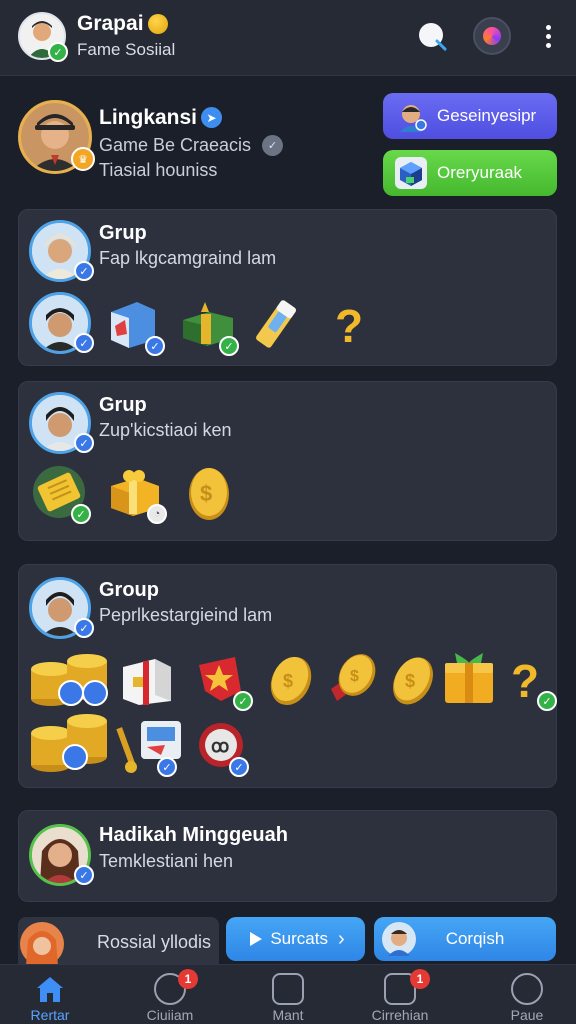 The image size is (576, 1024). I want to click on nav-home: Rertar, so click(50, 994).